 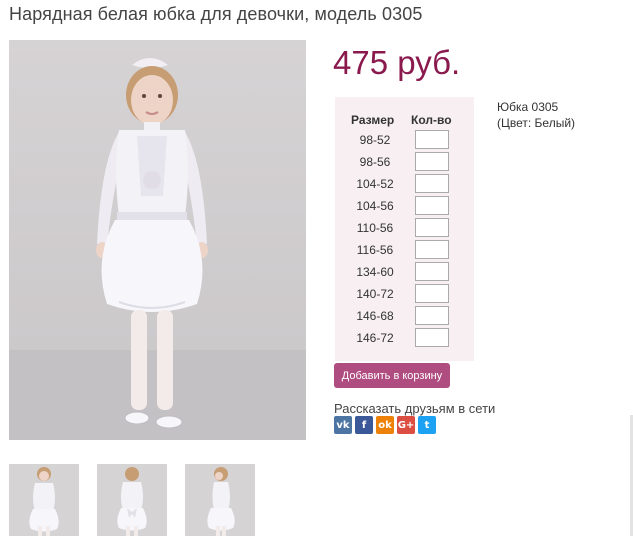 I want to click on size-label: 98-52, so click(x=375, y=140).